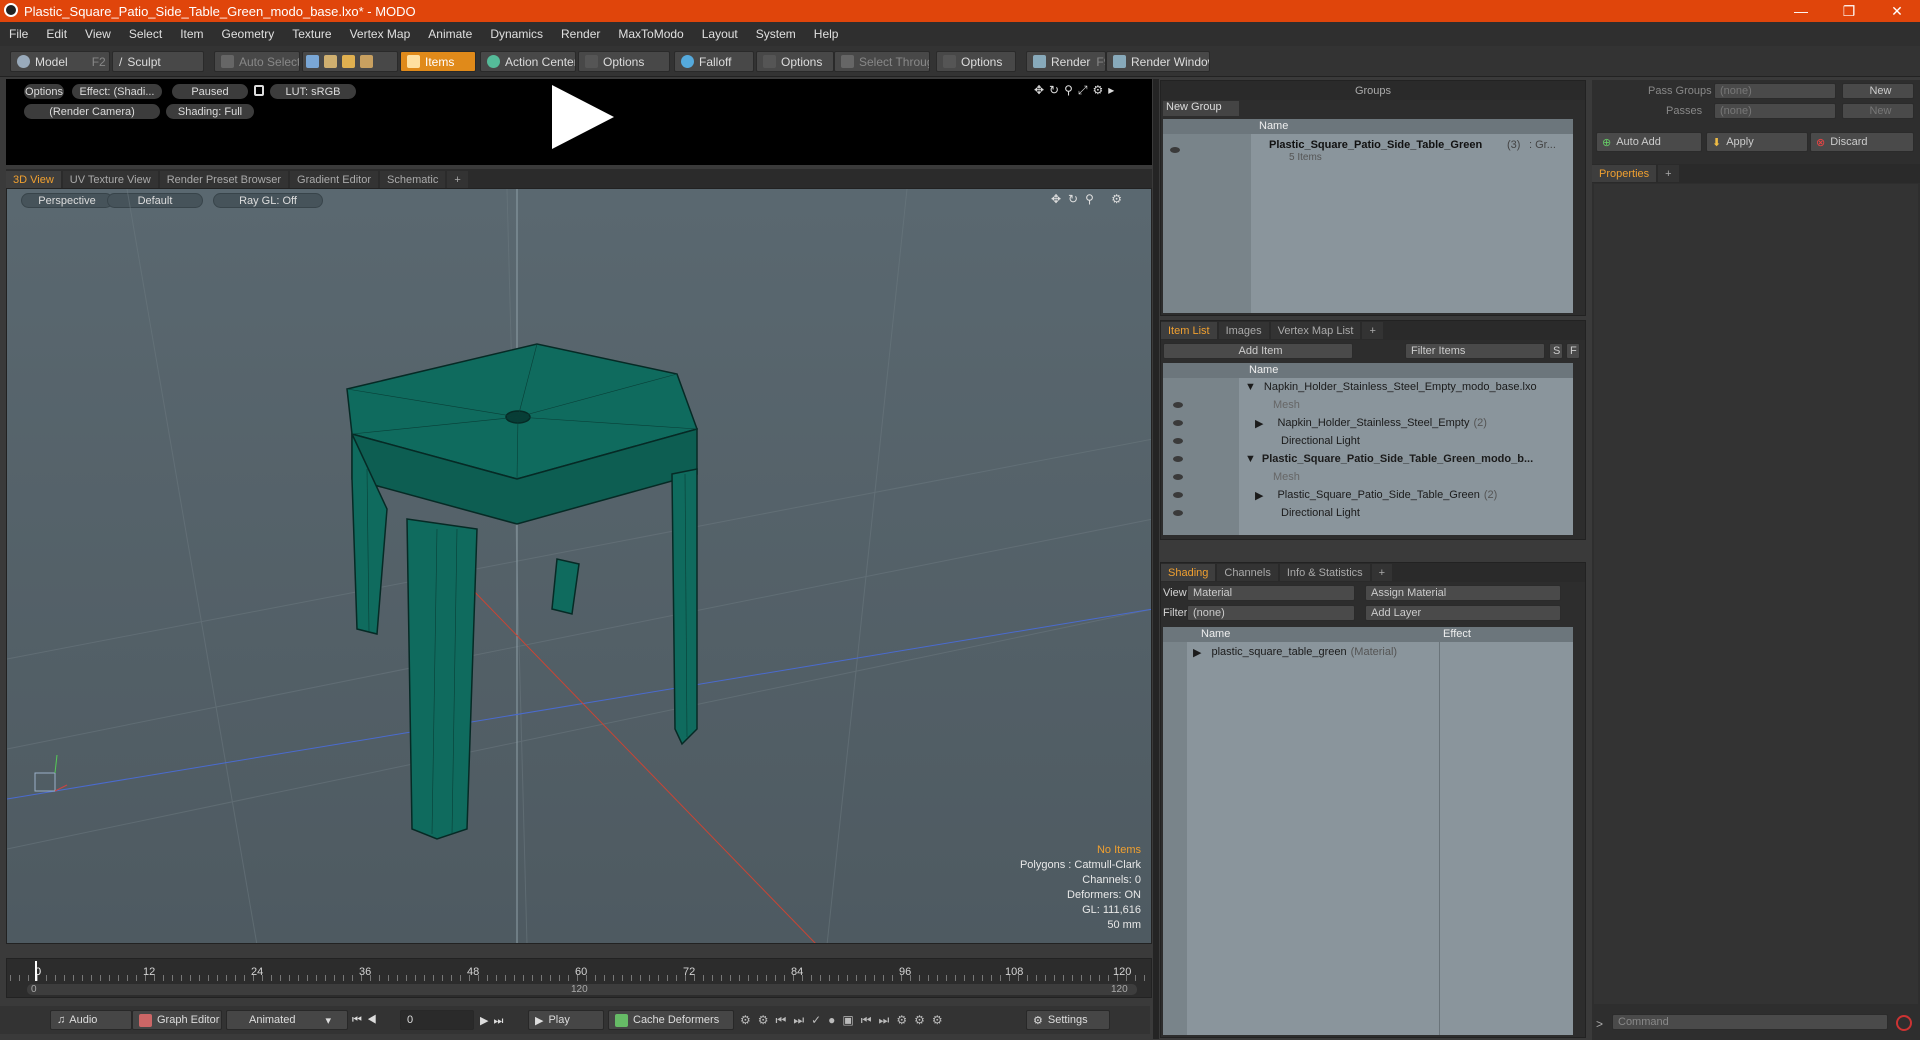 This screenshot has height=1040, width=1920. Describe the element at coordinates (1258, 351) in the screenshot. I see `add-item-dropdown: Add Item` at that location.